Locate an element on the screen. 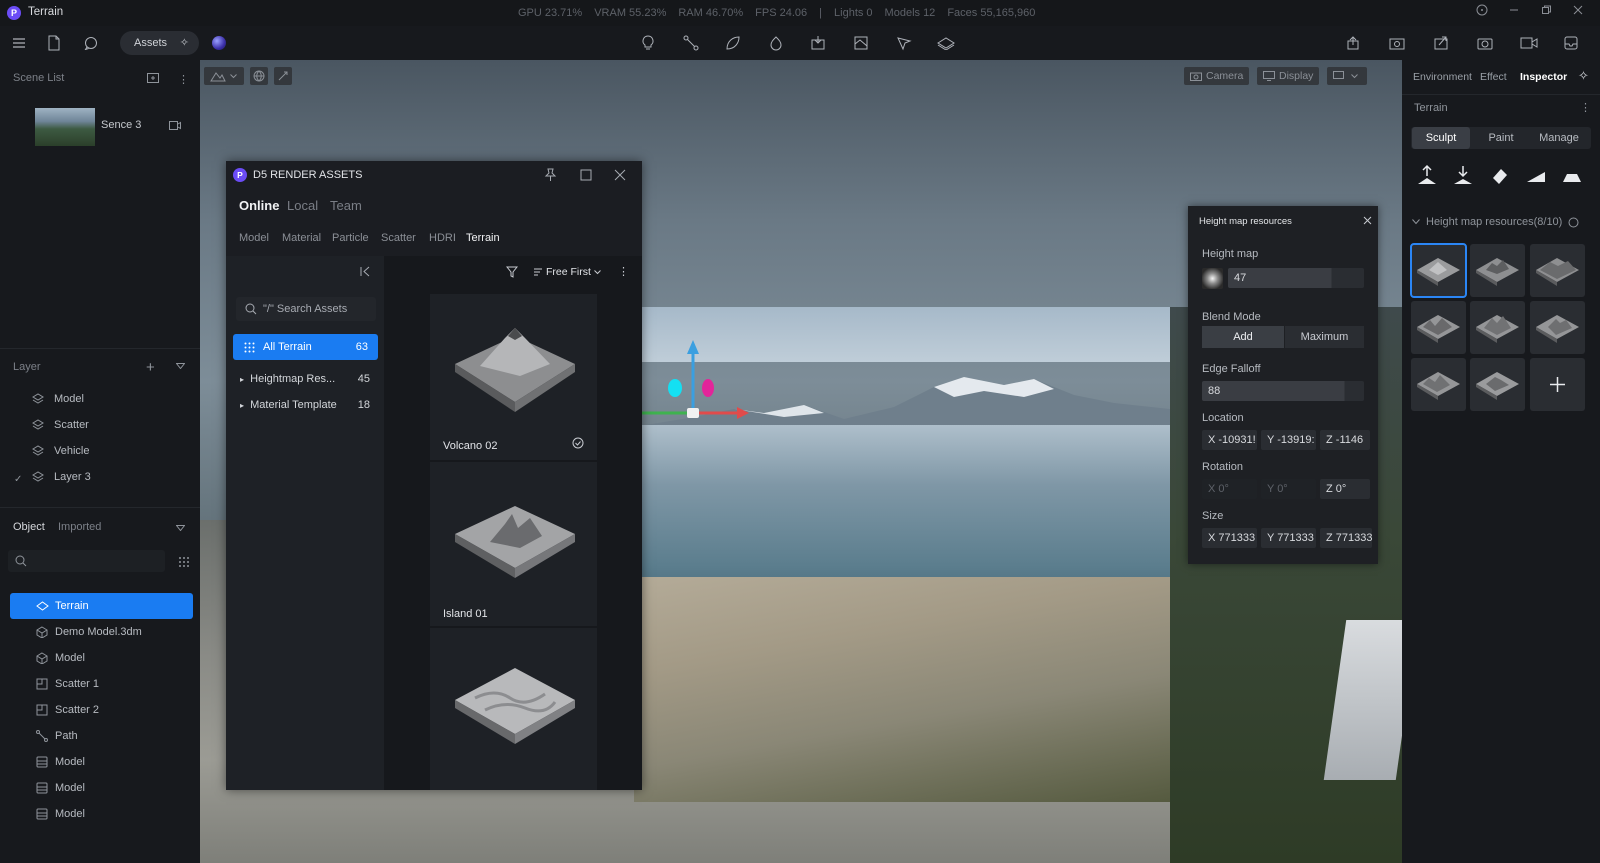  object-item-path: Path is located at coordinates (57, 736).